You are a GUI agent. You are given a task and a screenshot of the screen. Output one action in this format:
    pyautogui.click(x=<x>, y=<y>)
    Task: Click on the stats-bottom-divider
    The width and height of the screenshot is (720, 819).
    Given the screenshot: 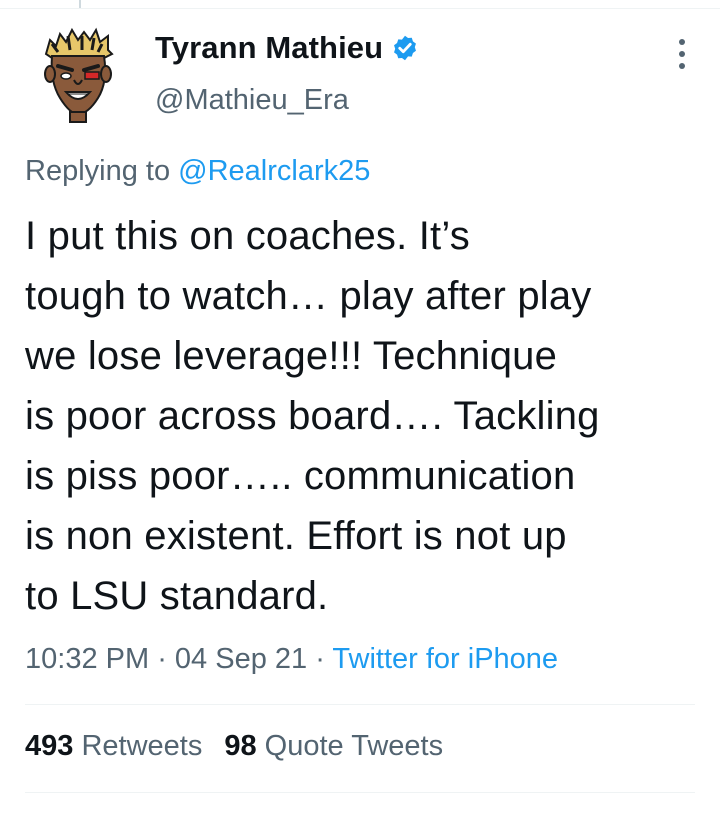 What is the action you would take?
    pyautogui.click(x=360, y=792)
    